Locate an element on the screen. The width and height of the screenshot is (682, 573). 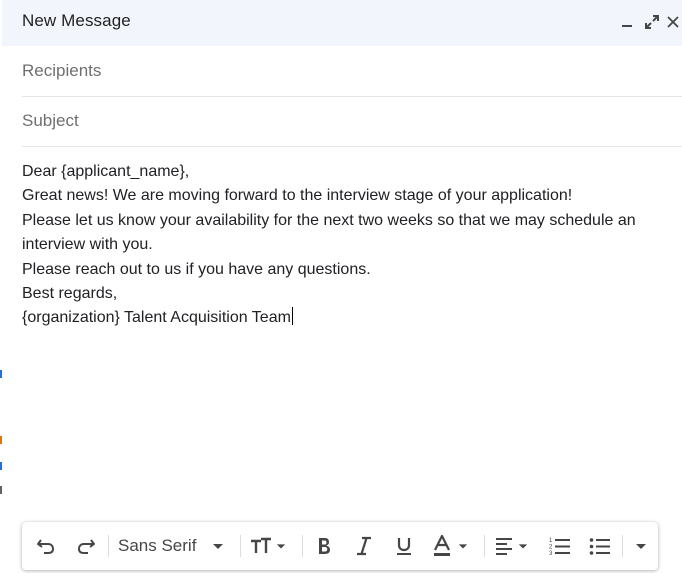
numbered-list-button: 1 2 3 is located at coordinates (560, 546).